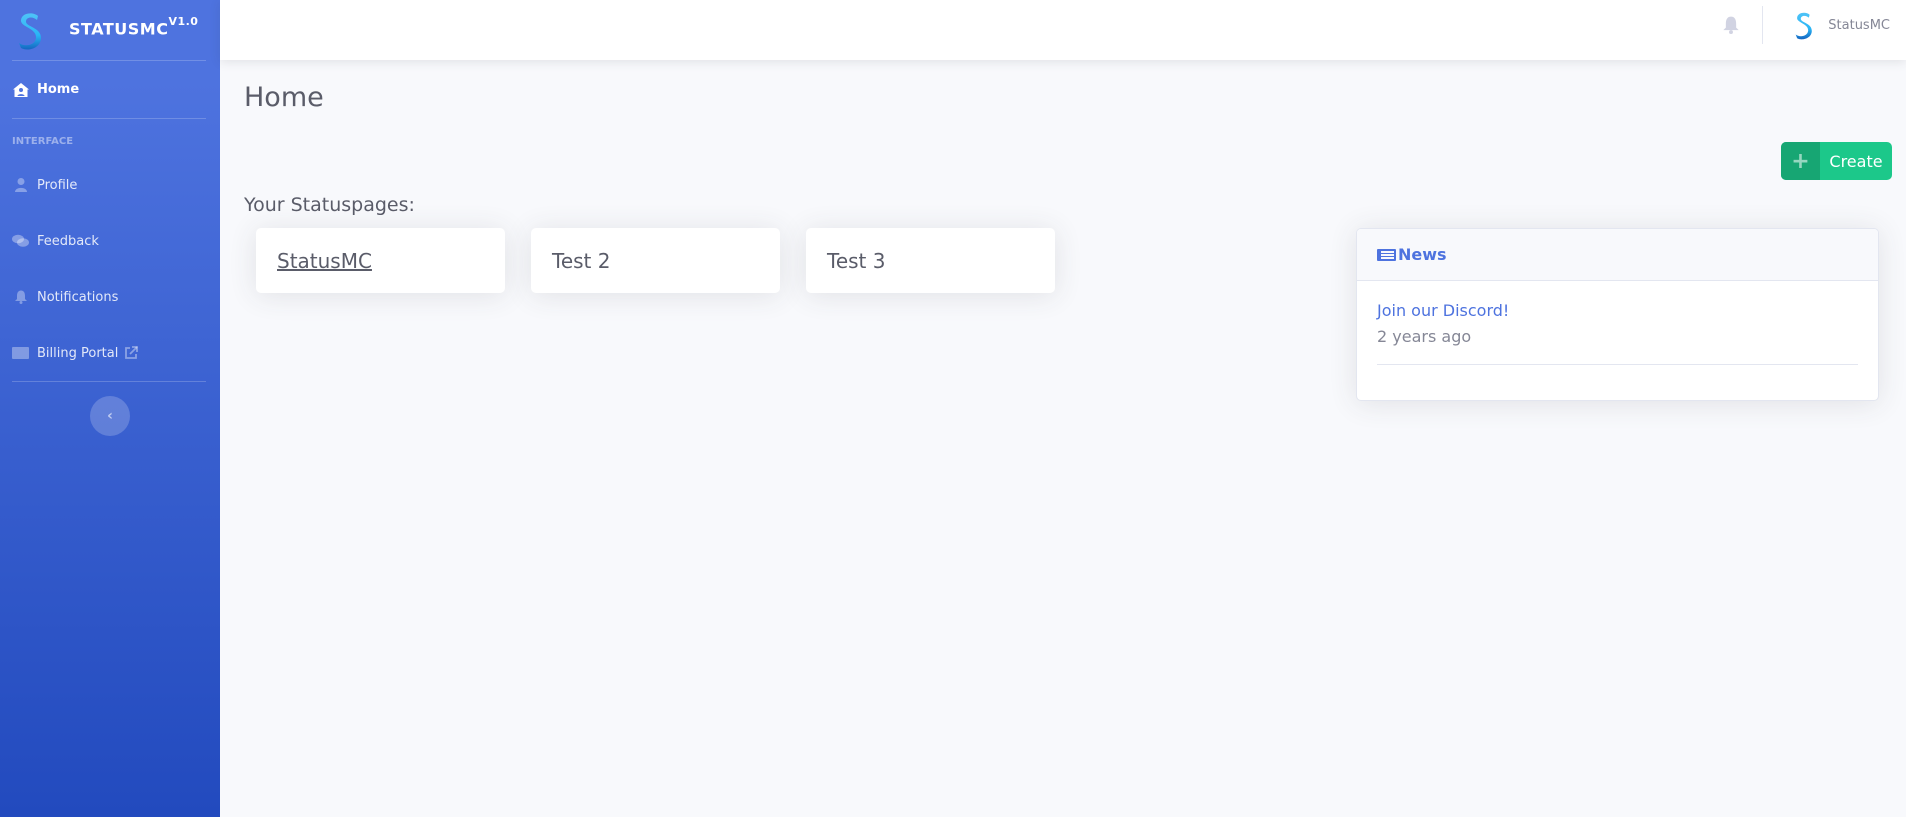 This screenshot has width=1906, height=817. I want to click on plus-icon: +, so click(1800, 161).